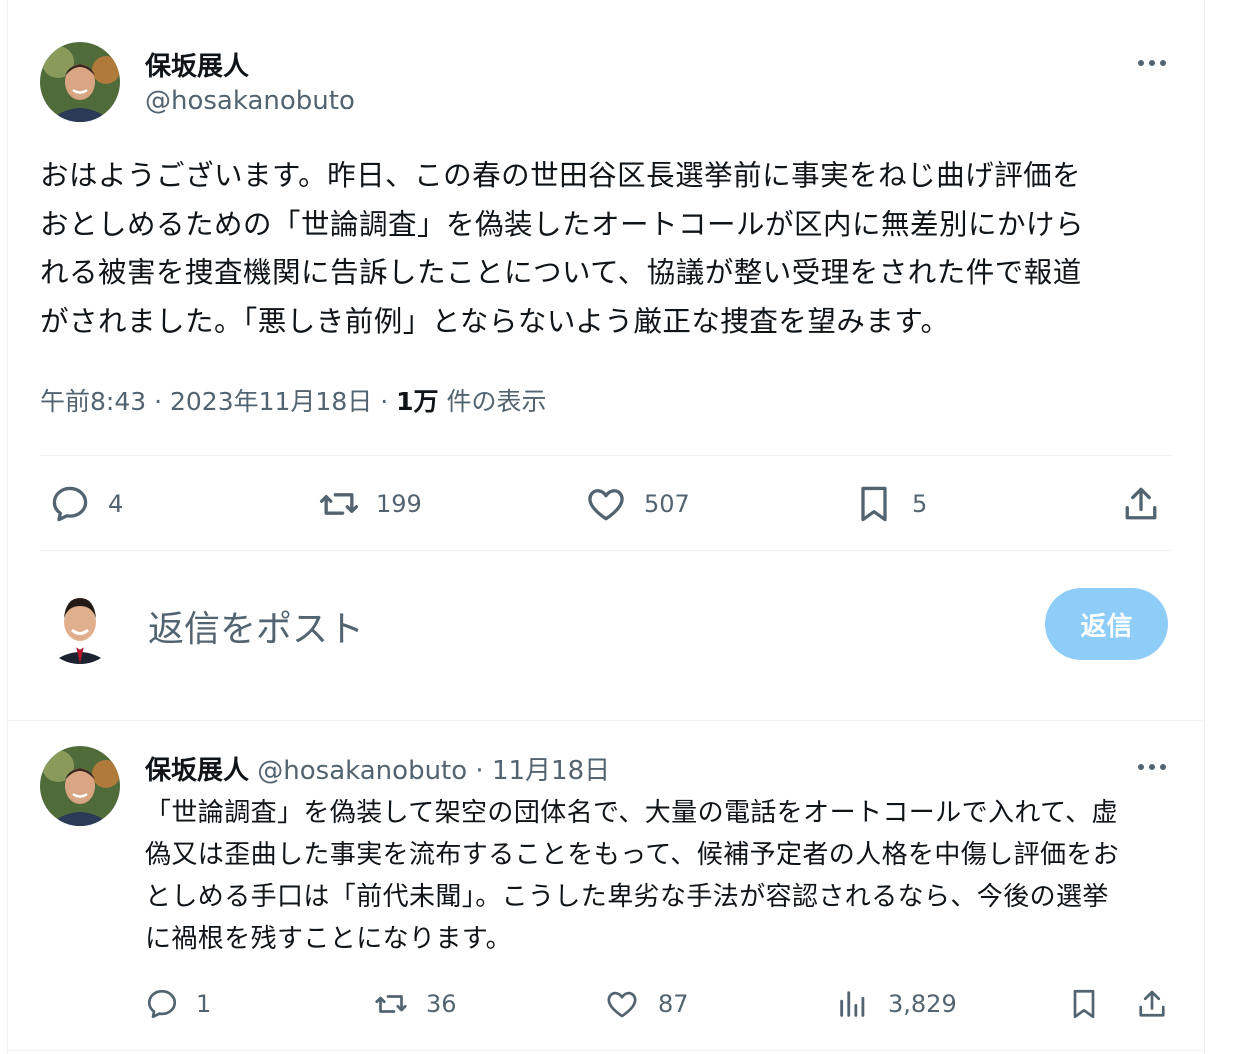  Describe the element at coordinates (852, 1004) in the screenshot. I see `analytics-icon` at that location.